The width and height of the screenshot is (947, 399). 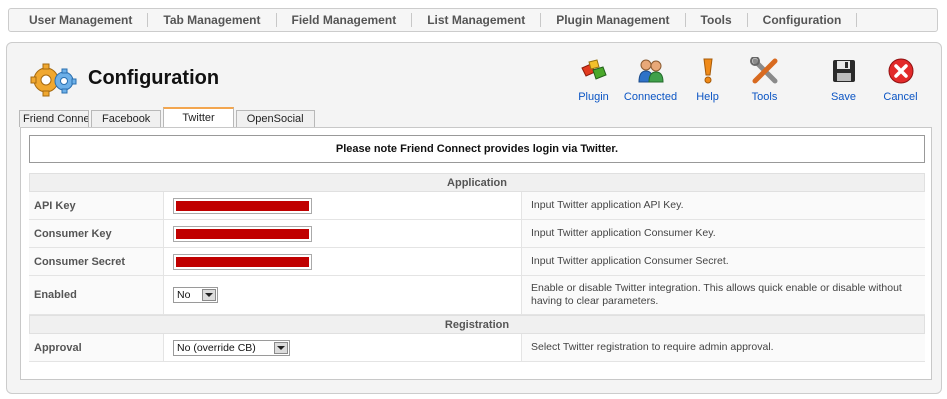 I want to click on nav-tab-management: Tab Management, so click(x=212, y=20).